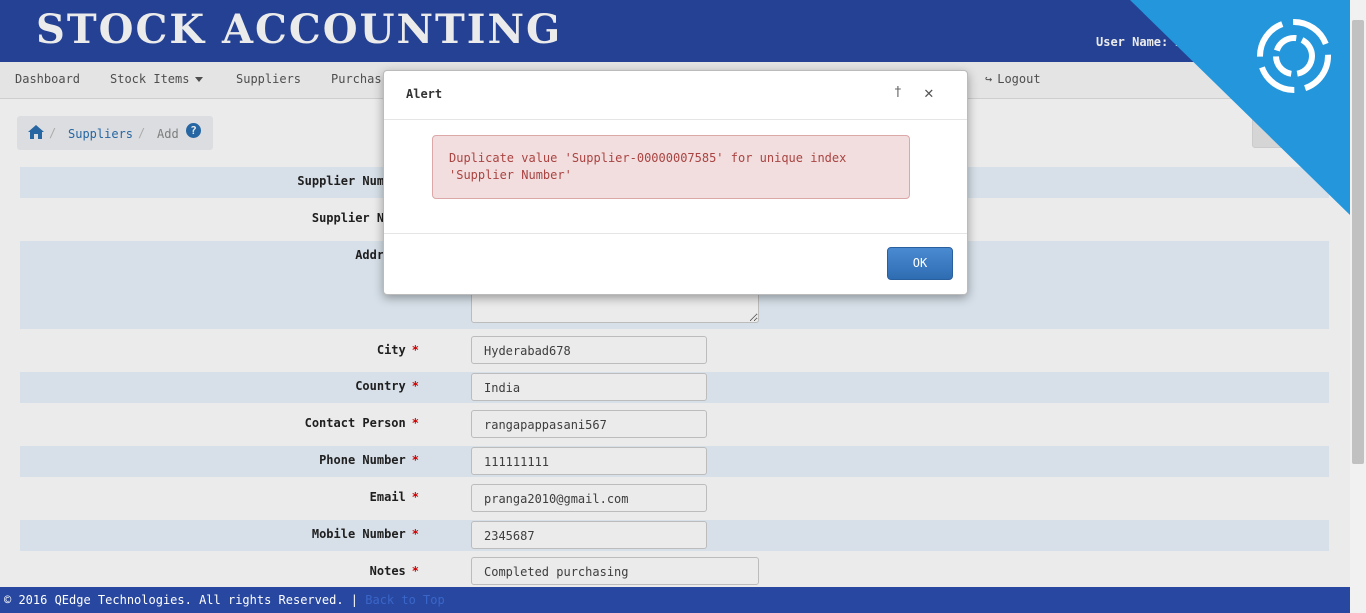  Describe the element at coordinates (920, 263) in the screenshot. I see `ok-button: OK` at that location.